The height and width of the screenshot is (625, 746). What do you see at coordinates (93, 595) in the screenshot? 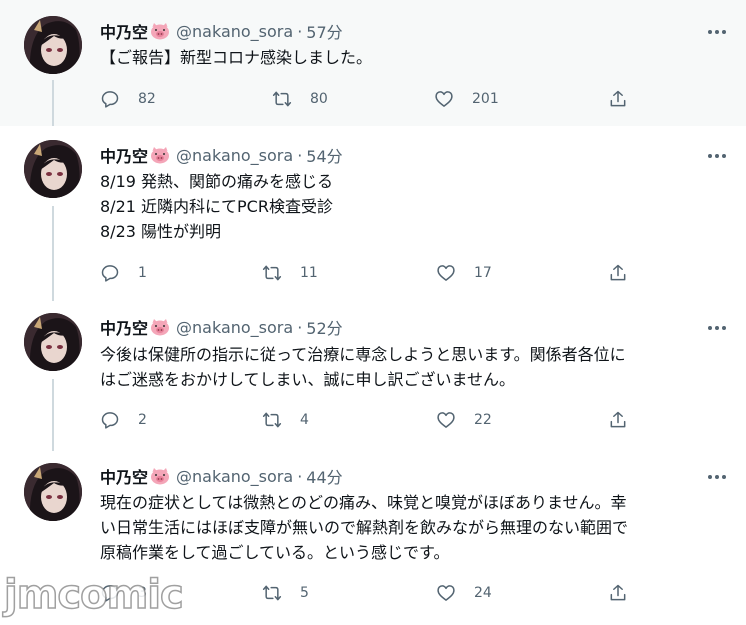
I see `watermark: jmcomic` at bounding box center [93, 595].